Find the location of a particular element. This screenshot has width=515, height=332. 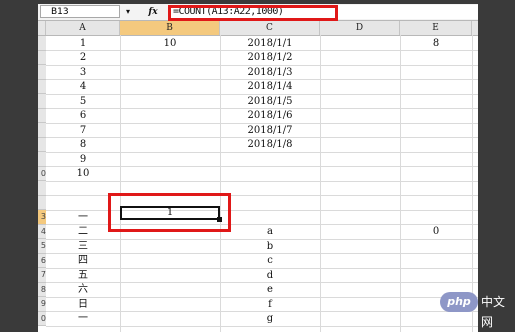

cell-a1: 1 is located at coordinates (83, 44).